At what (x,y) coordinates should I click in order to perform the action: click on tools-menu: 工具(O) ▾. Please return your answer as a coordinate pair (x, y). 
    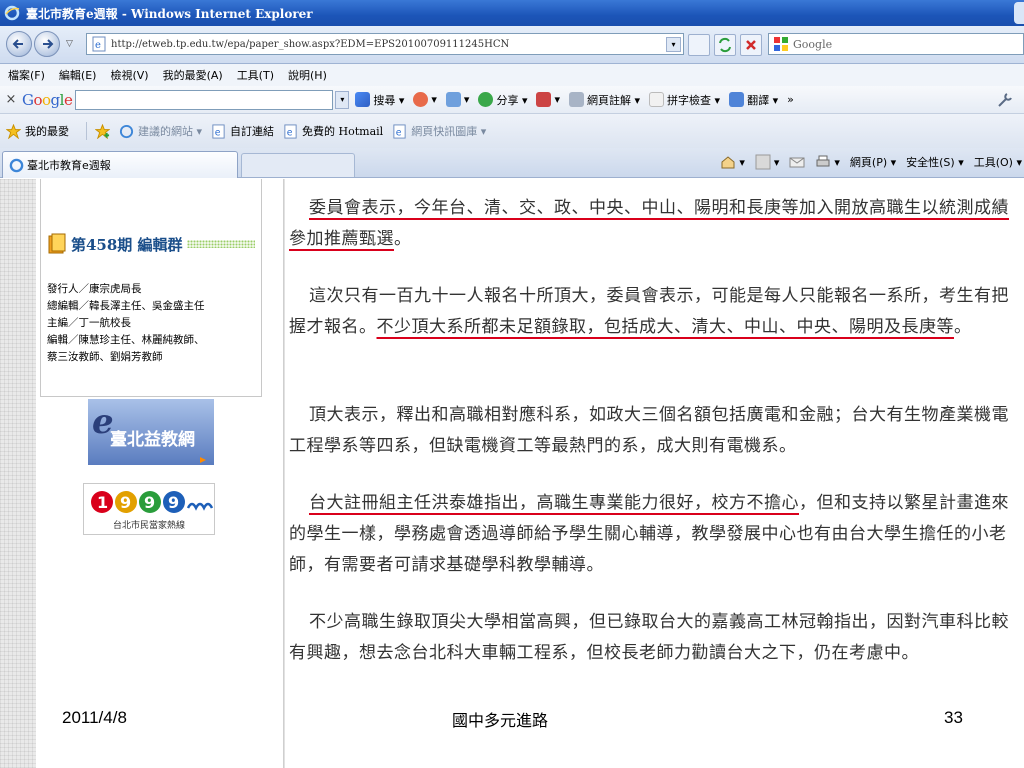
    Looking at the image, I should click on (998, 162).